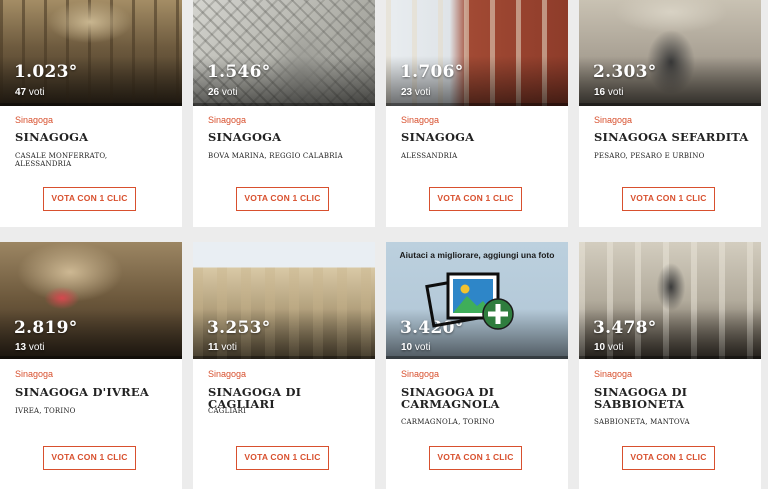 The height and width of the screenshot is (489, 768). I want to click on ranking-position: 3.253°, so click(239, 328).